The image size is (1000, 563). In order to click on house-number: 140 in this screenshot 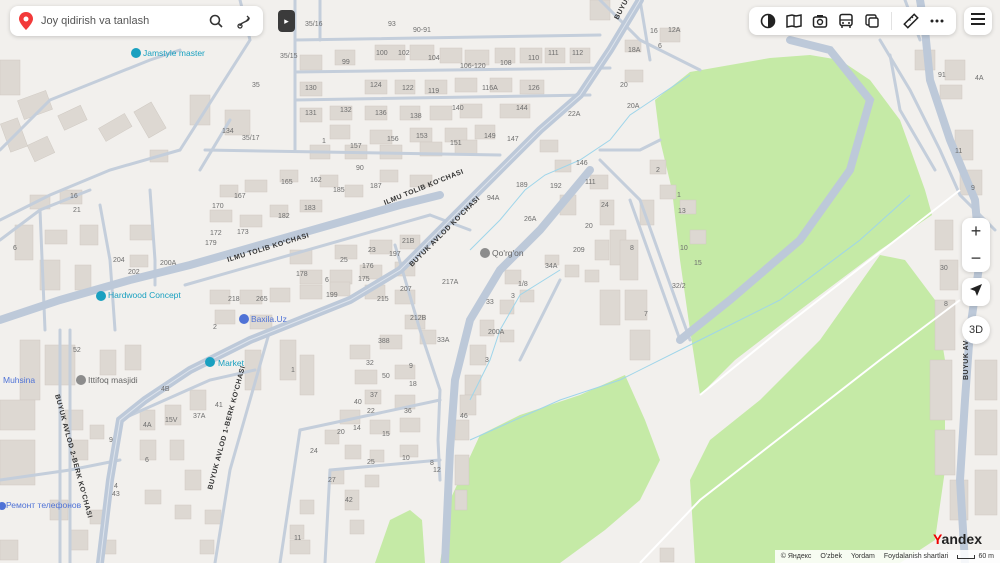, I will do `click(458, 108)`.